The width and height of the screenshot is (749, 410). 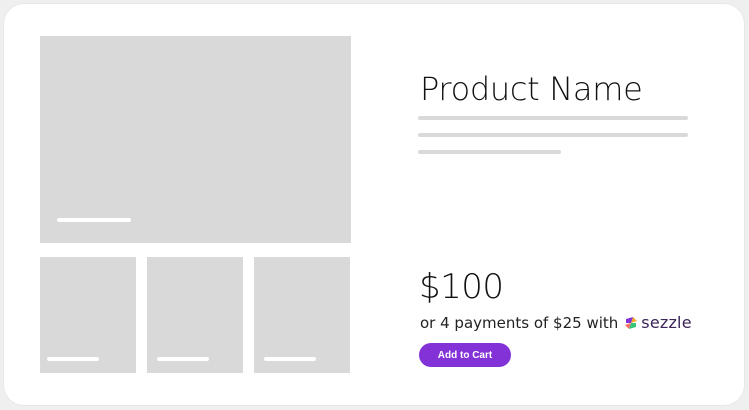 I want to click on sezzle-logo: sezzle, so click(x=658, y=322).